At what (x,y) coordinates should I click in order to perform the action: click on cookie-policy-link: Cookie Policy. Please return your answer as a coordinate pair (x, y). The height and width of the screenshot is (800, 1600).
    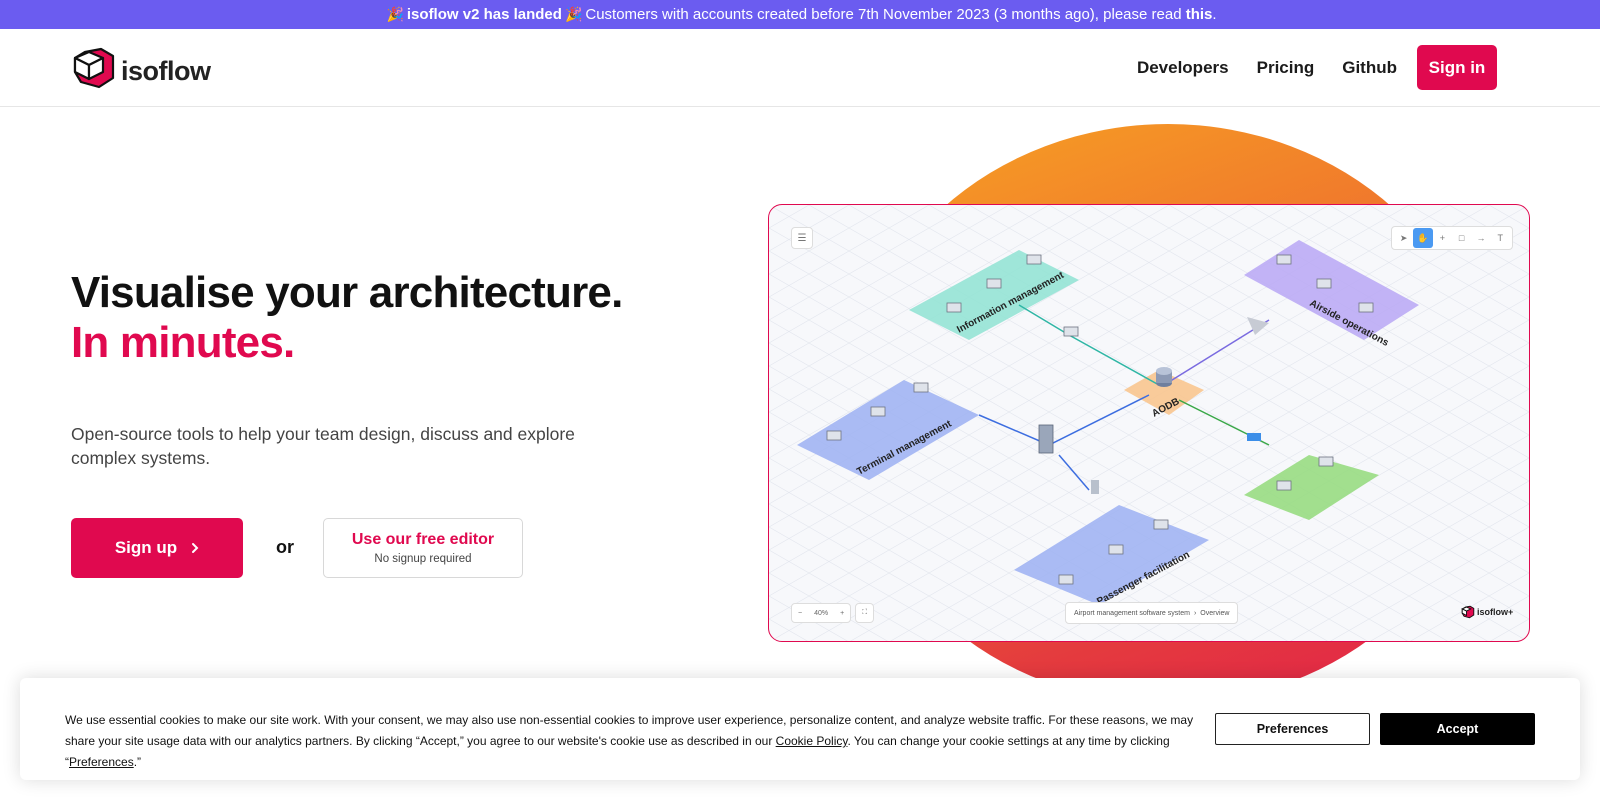
    Looking at the image, I should click on (812, 741).